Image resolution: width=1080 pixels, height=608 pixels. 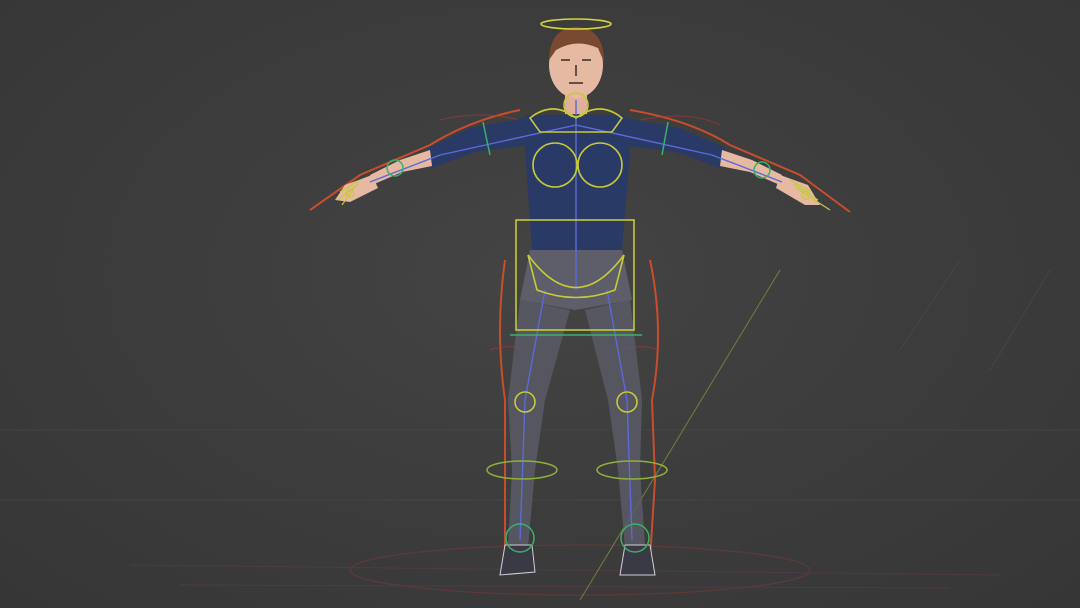 What do you see at coordinates (751, 167) in the screenshot?
I see `right-forearm` at bounding box center [751, 167].